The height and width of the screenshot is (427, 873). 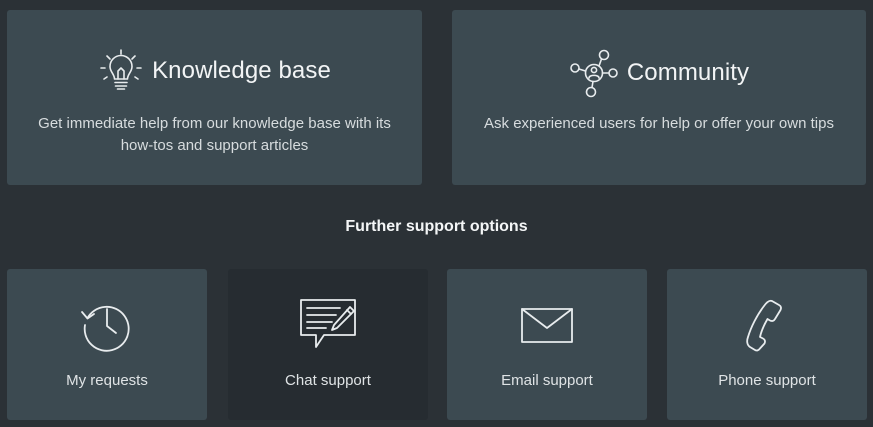 What do you see at coordinates (107, 380) in the screenshot?
I see `my-requests-label: My requests` at bounding box center [107, 380].